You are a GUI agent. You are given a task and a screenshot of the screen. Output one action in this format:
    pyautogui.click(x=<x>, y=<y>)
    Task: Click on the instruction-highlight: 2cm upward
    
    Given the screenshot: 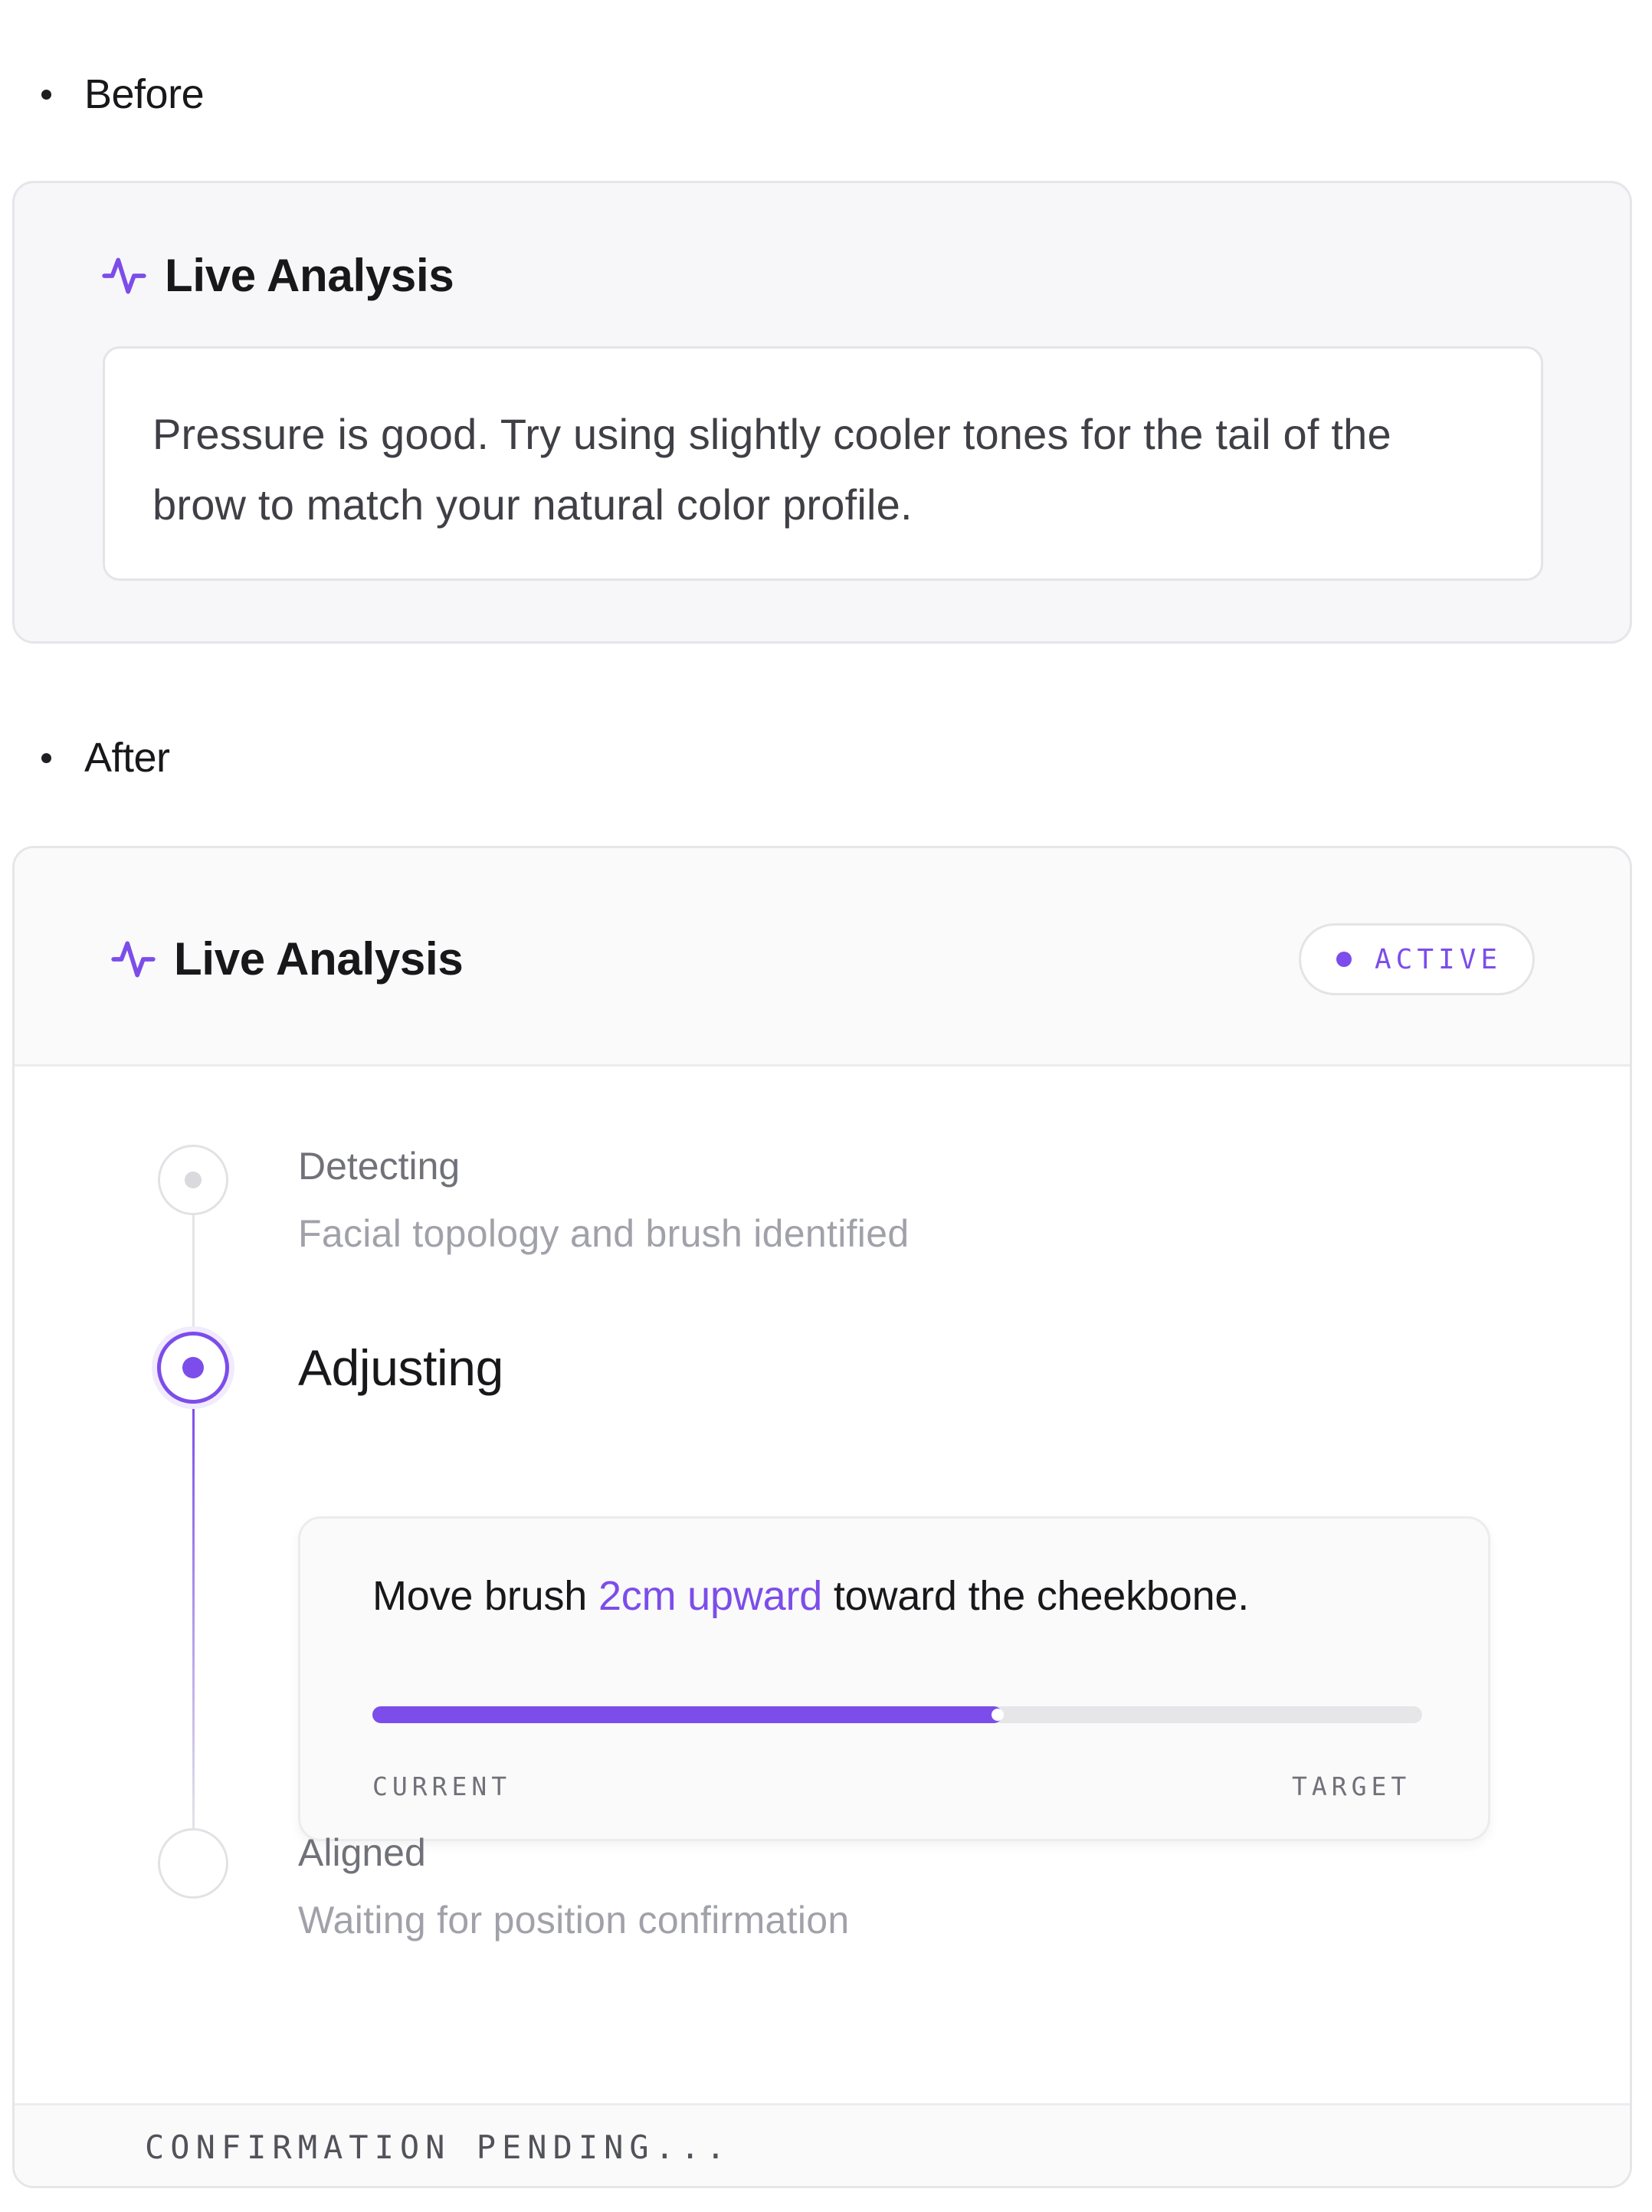 What is the action you would take?
    pyautogui.click(x=710, y=1596)
    